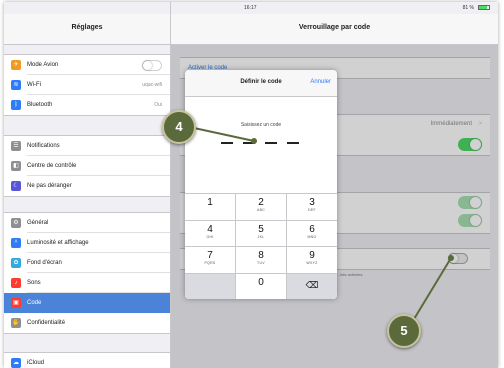  I want to click on callout-5-line, so click(431, 291).